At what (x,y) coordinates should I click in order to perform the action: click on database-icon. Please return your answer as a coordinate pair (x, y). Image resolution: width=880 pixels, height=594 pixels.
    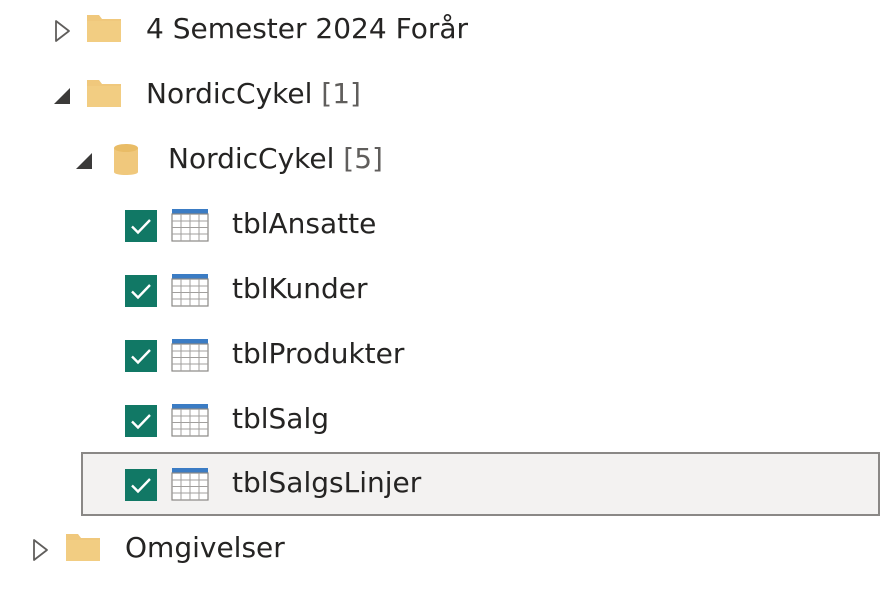
    Looking at the image, I should click on (126, 160).